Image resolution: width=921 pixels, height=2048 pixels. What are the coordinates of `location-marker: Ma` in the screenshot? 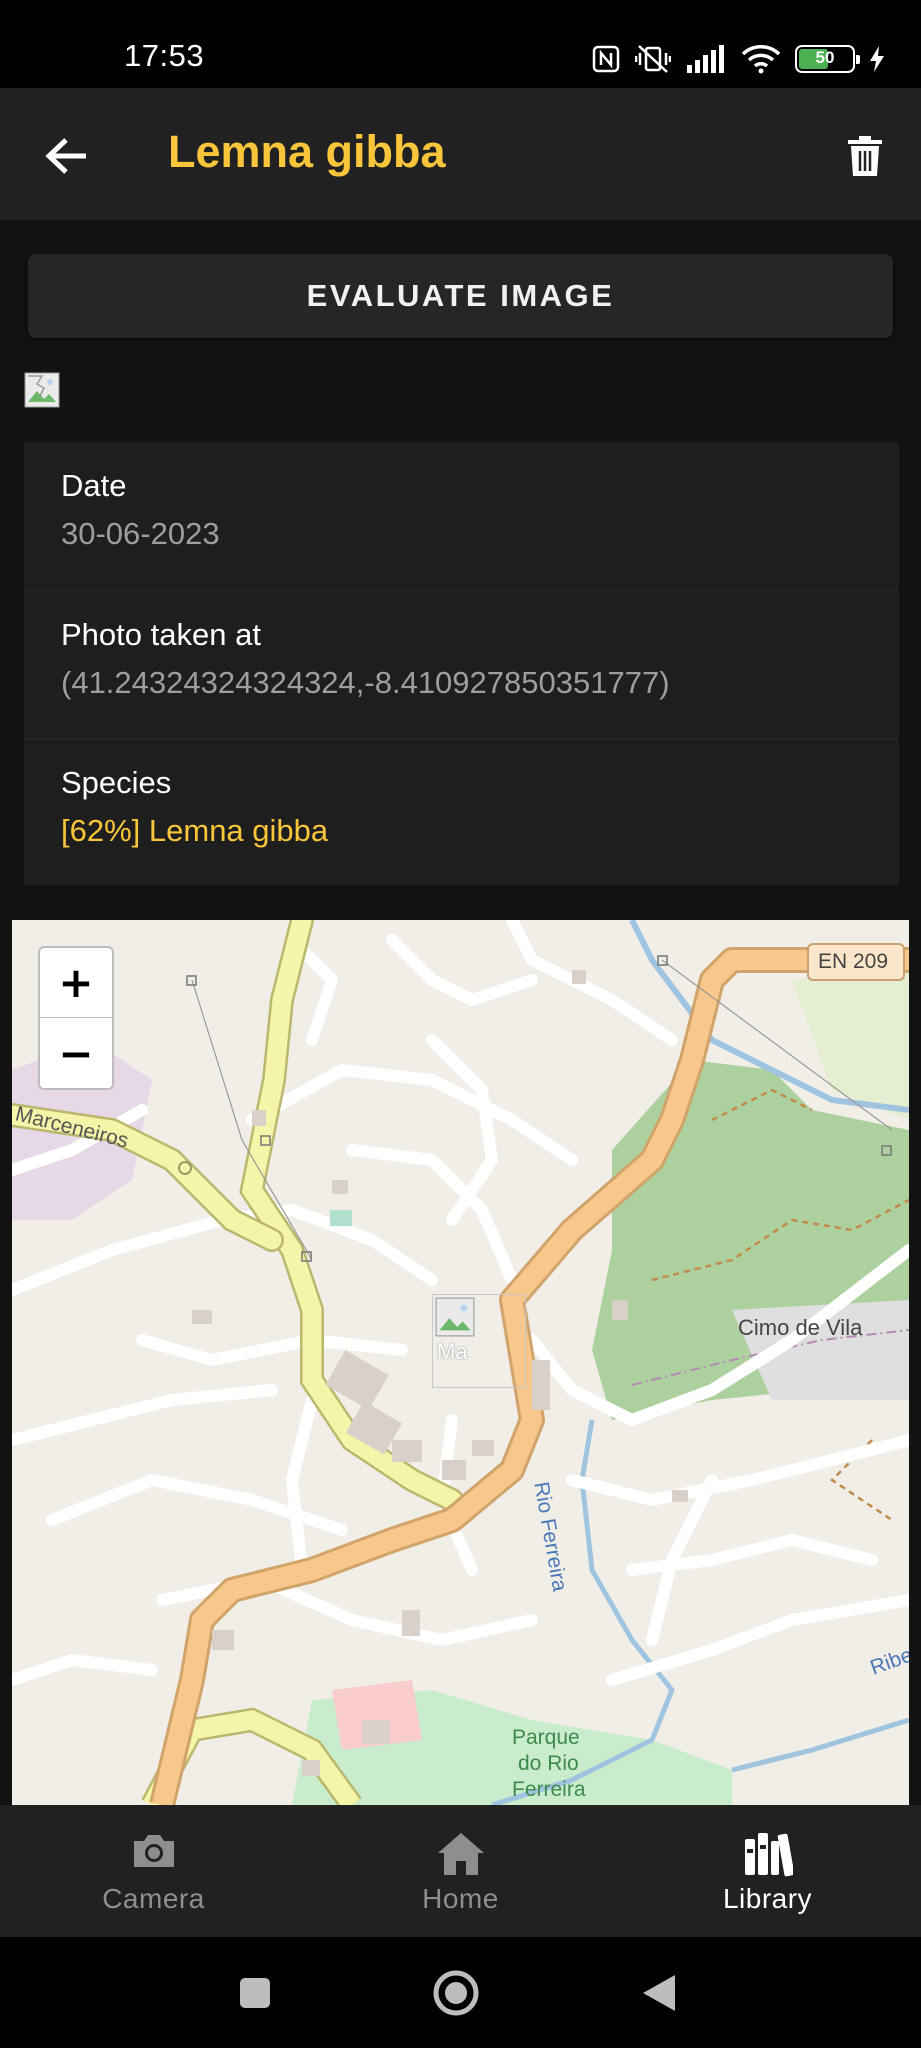 It's located at (479, 1341).